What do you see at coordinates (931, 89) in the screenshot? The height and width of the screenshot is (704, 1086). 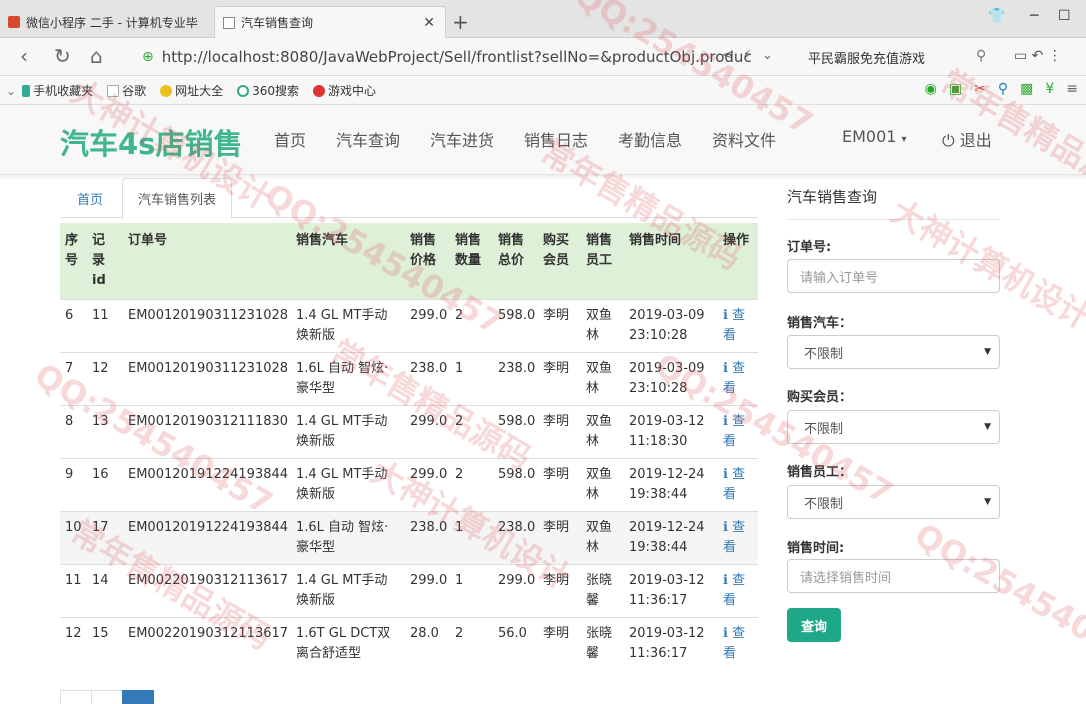 I see `wechat-icon: ◉` at bounding box center [931, 89].